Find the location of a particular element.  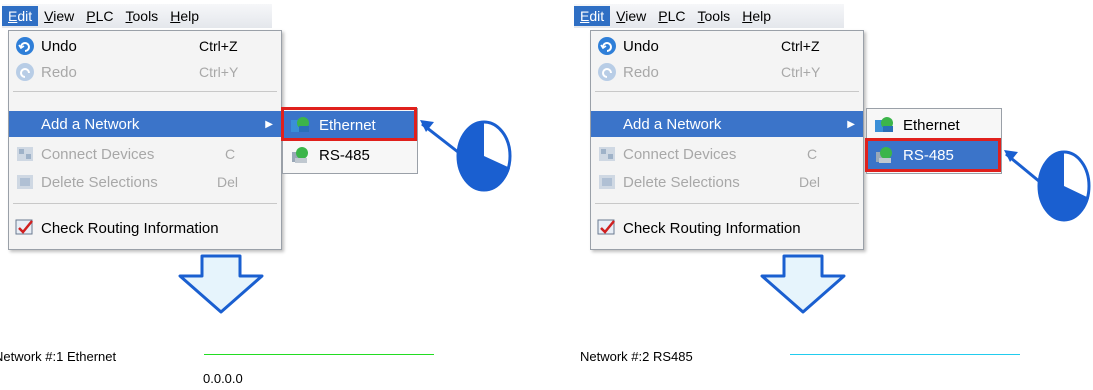

submenu-item-ethernet: Ethernet is located at coordinates (934, 125).